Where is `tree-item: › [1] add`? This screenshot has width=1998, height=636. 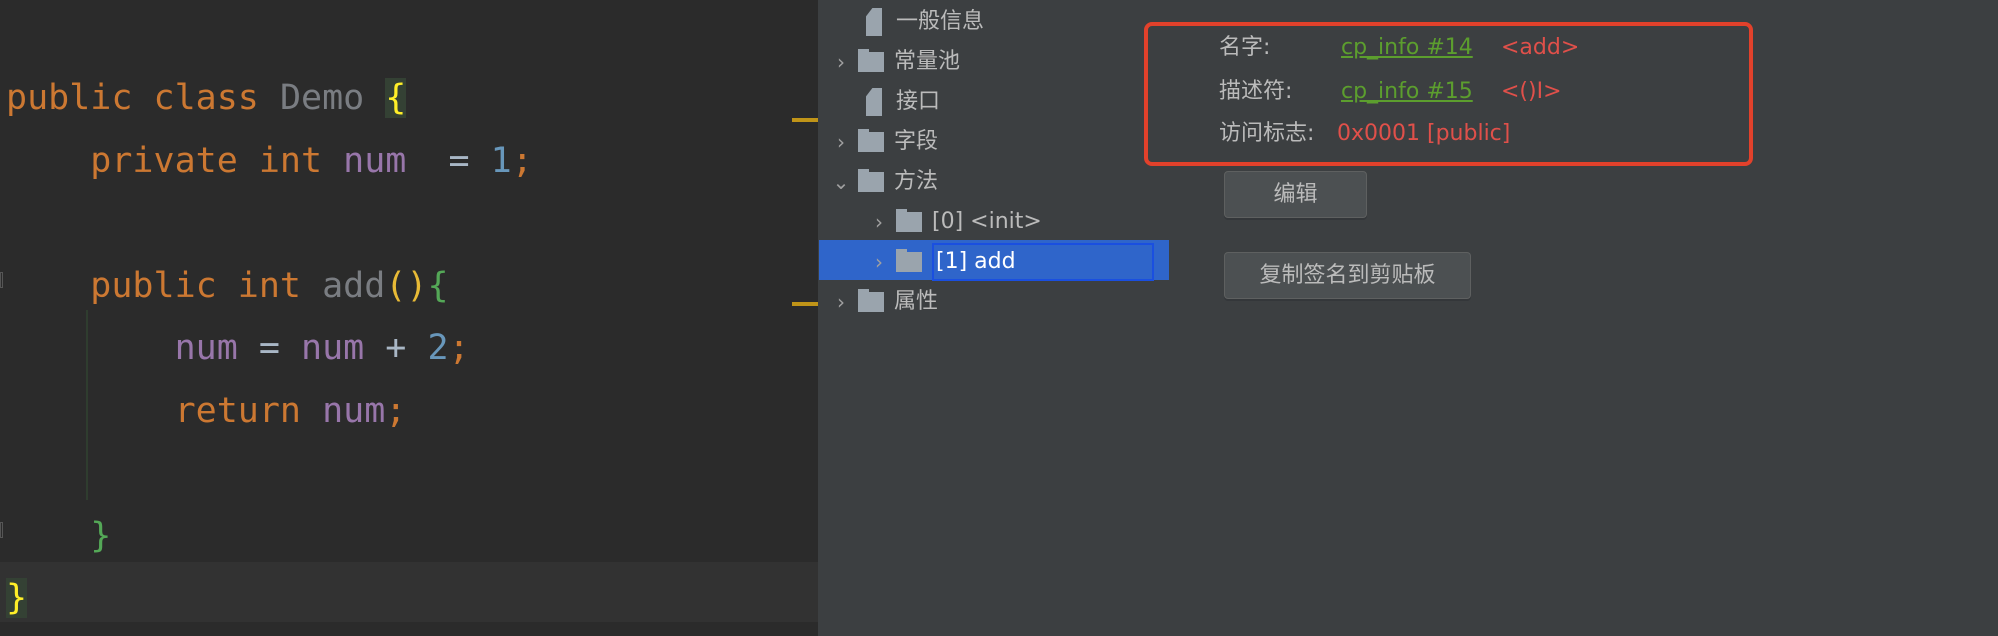
tree-item: › [1] add is located at coordinates (1011, 262).